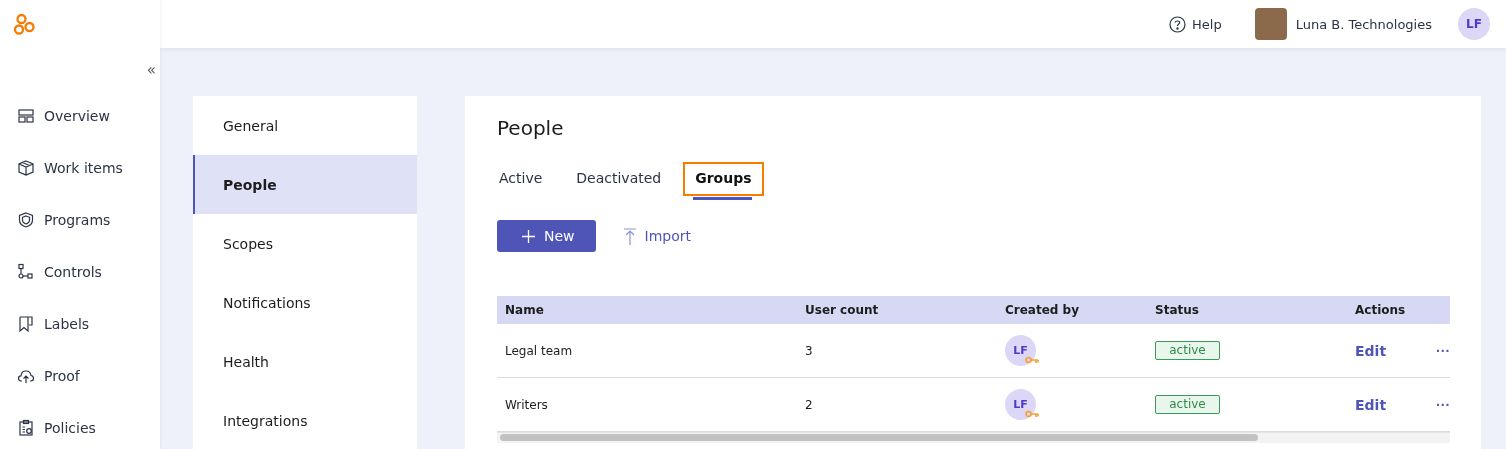  What do you see at coordinates (70, 428) in the screenshot?
I see `sidebar-item-label: Policies` at bounding box center [70, 428].